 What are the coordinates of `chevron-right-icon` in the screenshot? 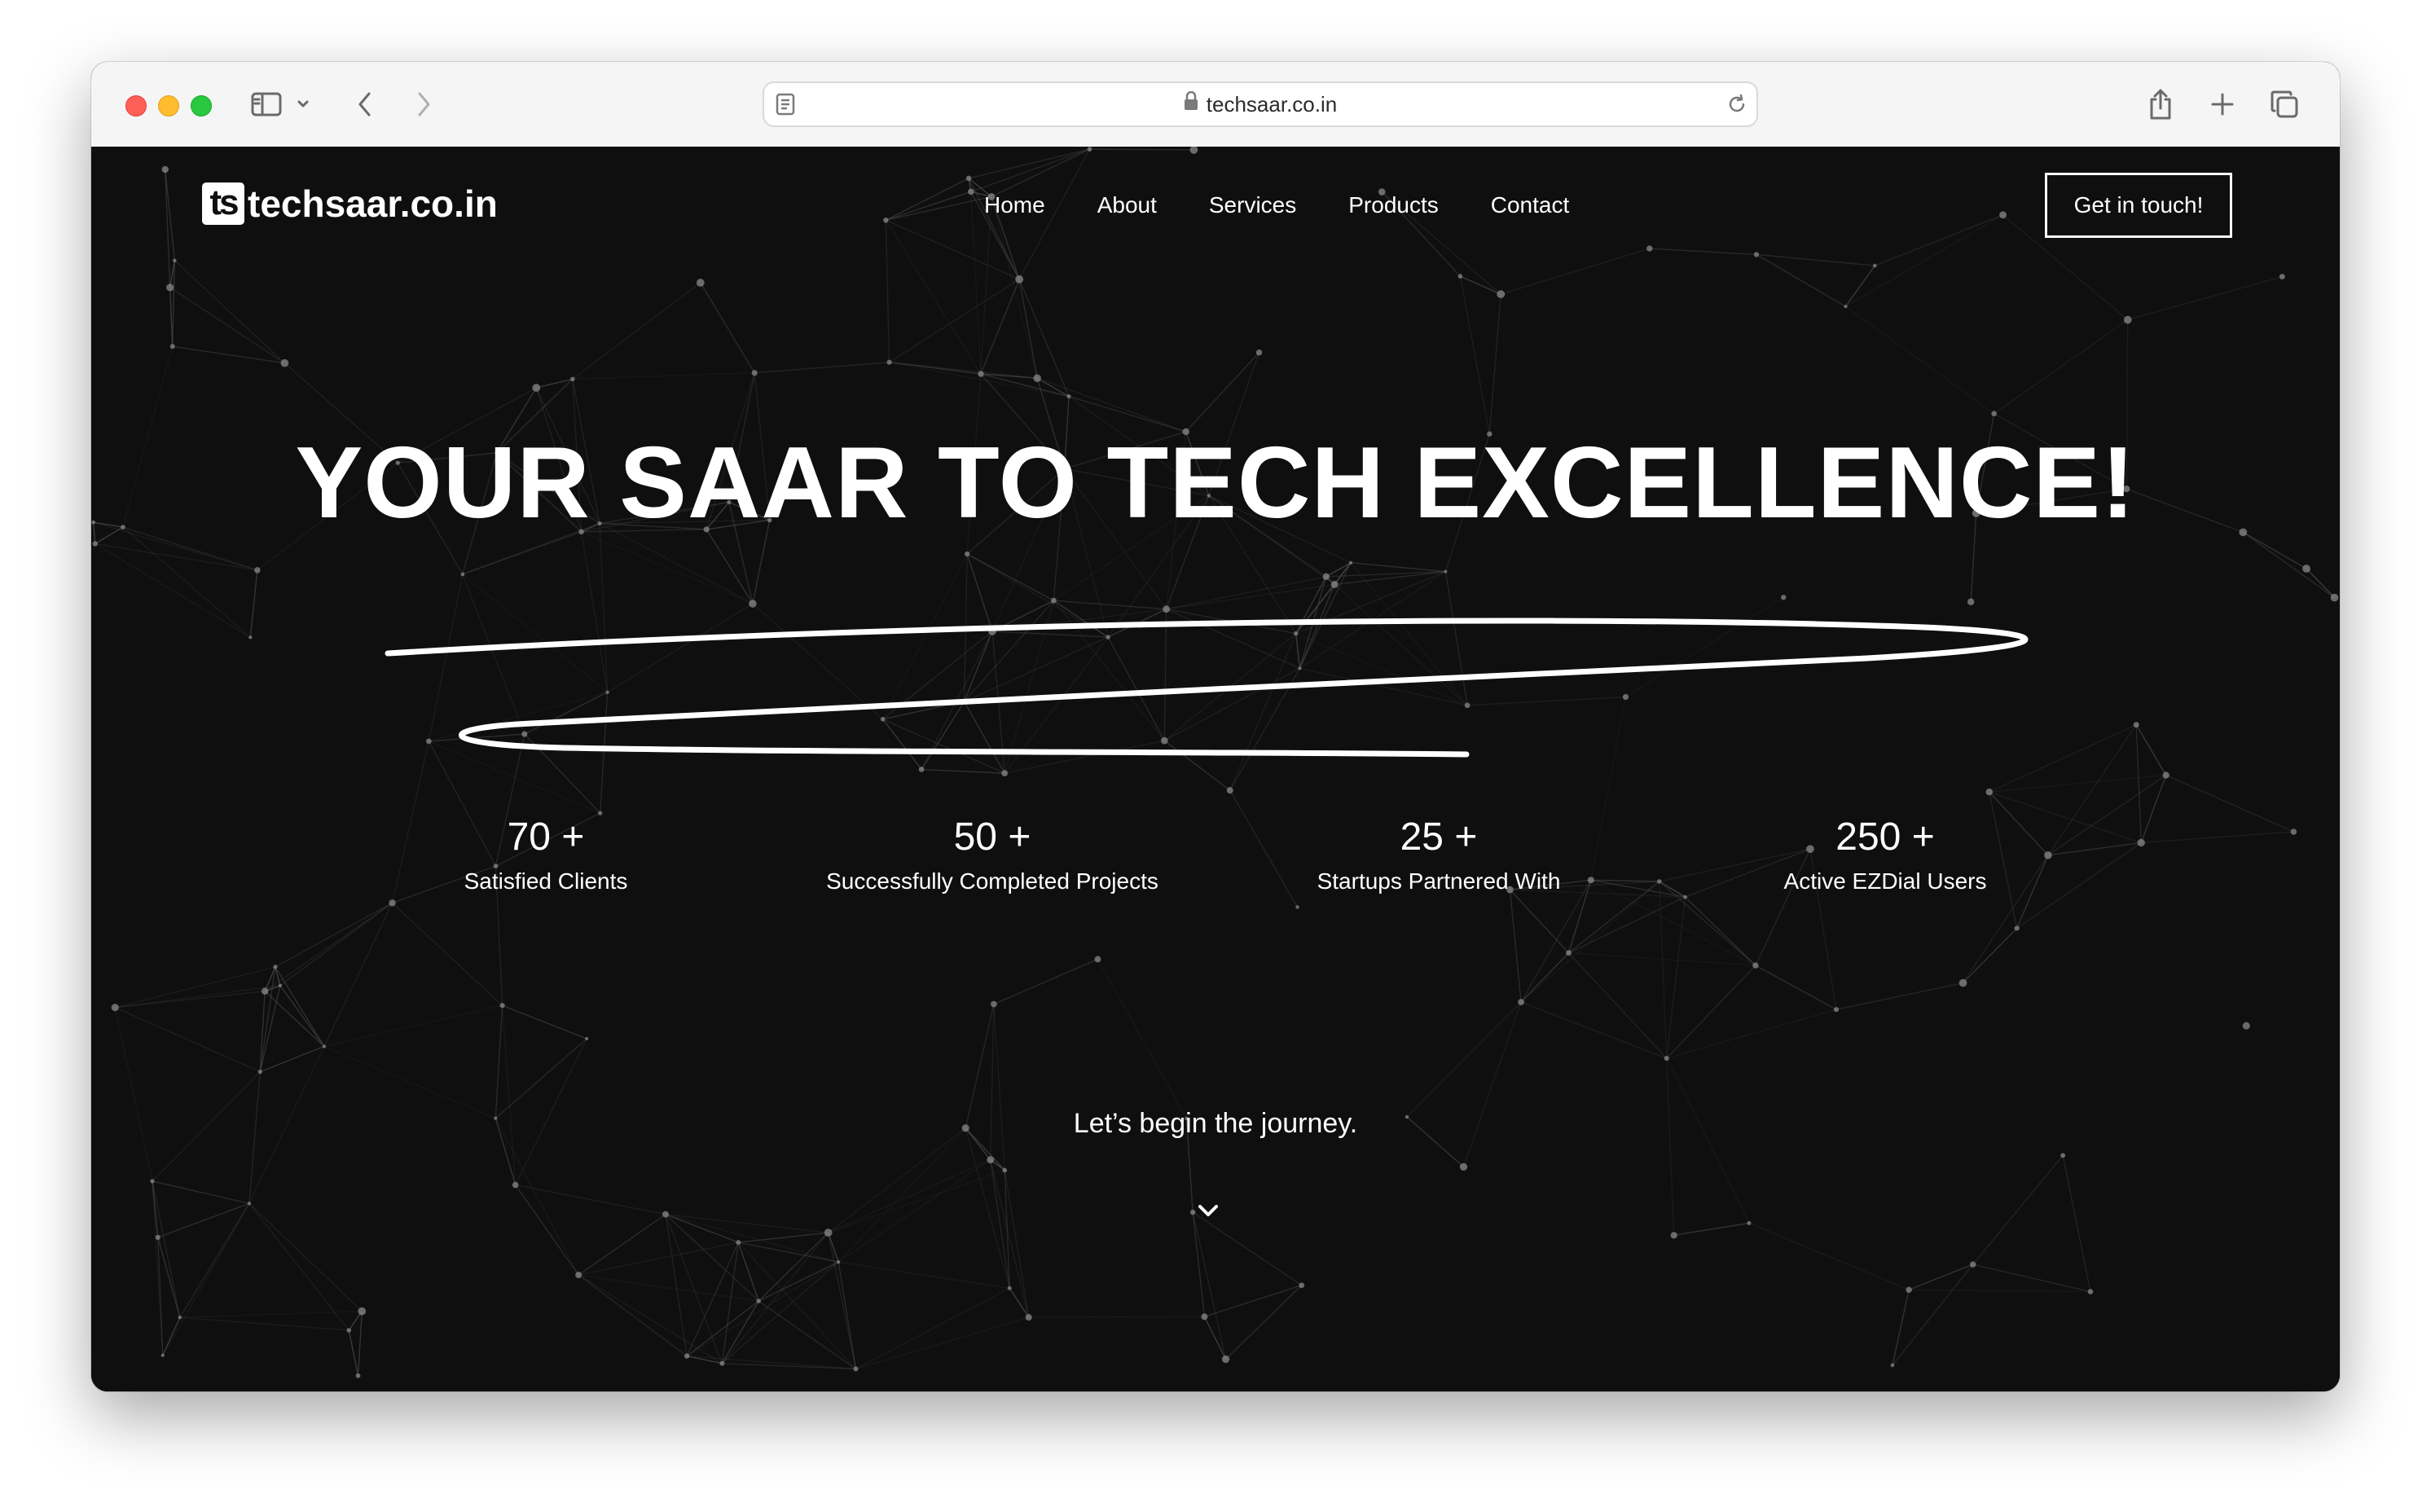 It's located at (423, 104).